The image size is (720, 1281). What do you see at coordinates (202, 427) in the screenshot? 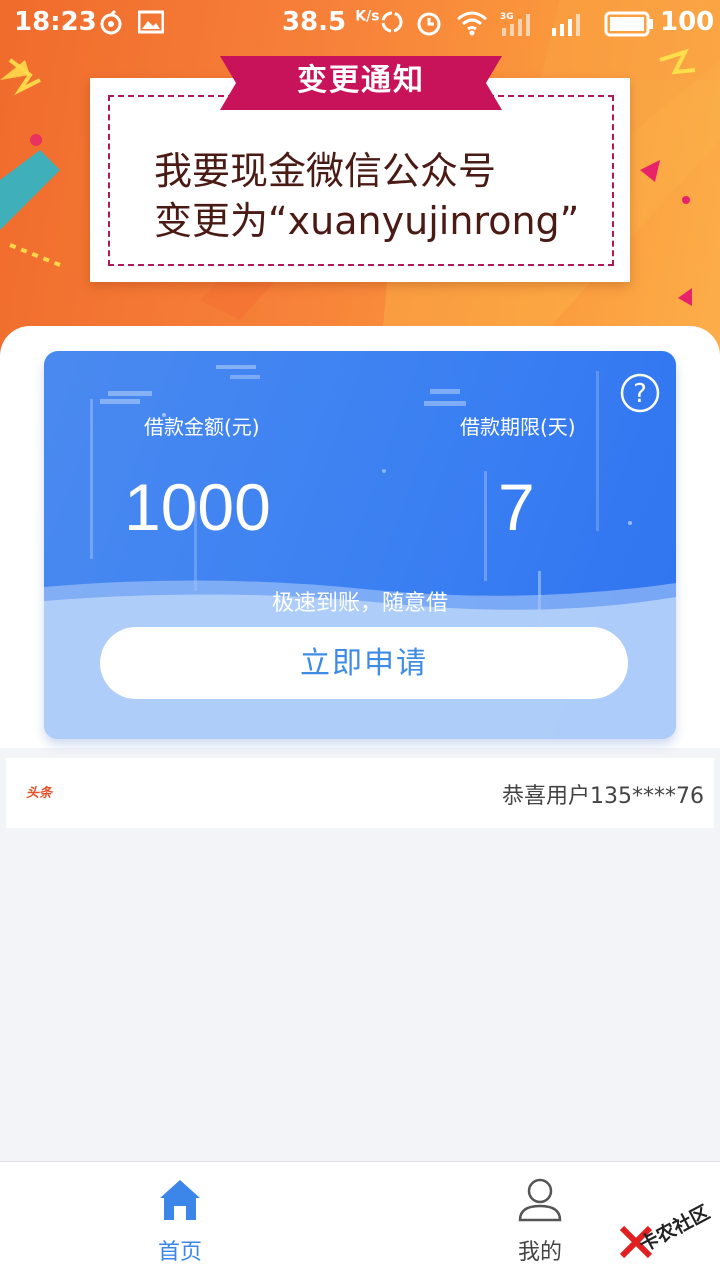
I see `amount-label: 借款金额(元)` at bounding box center [202, 427].